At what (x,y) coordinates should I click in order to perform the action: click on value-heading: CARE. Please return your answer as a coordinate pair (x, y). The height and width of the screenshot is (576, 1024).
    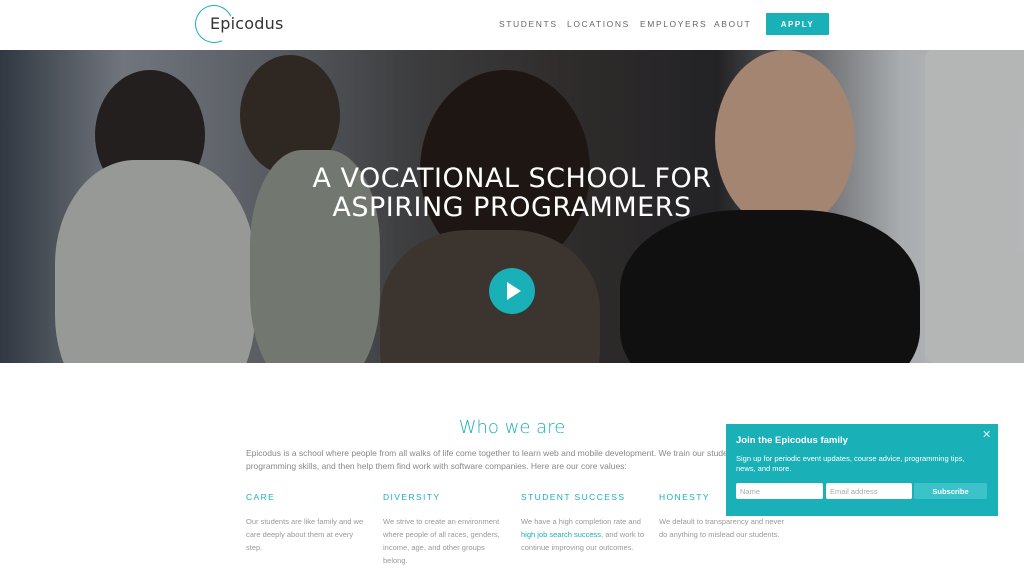
    Looking at the image, I should click on (261, 497).